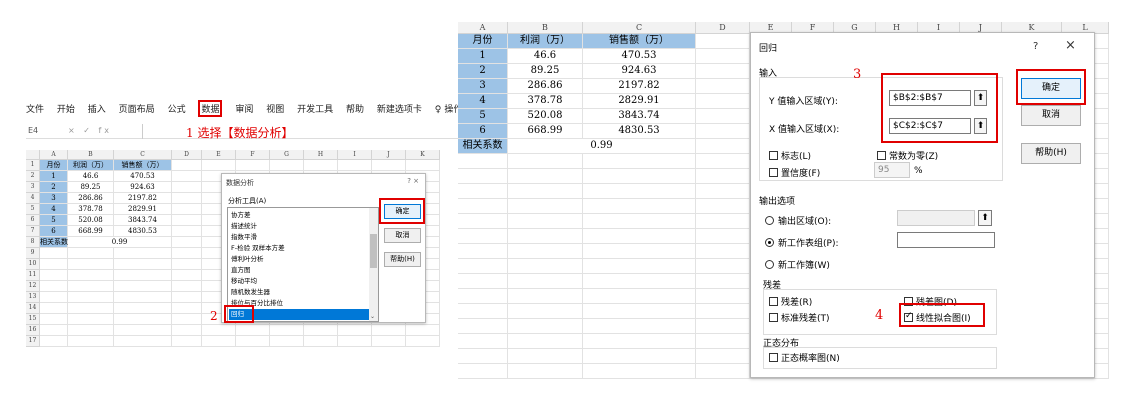  I want to click on table-cell: 2829.91, so click(639, 101).